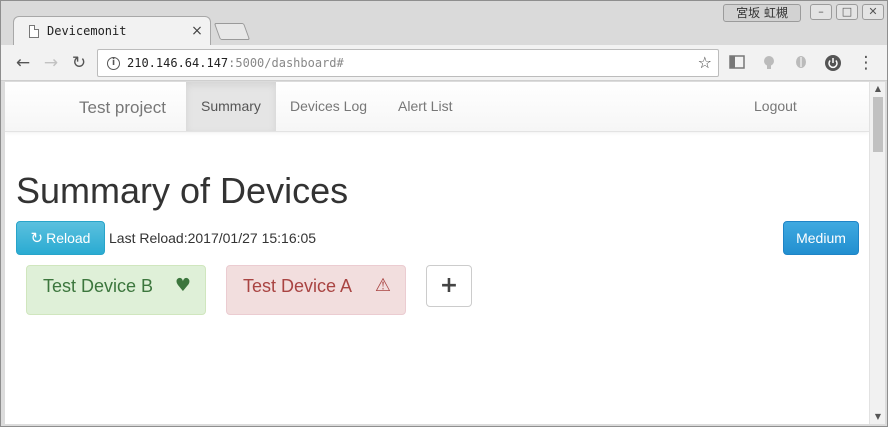 This screenshot has height=427, width=888. What do you see at coordinates (182, 190) in the screenshot?
I see `page-title: Summary of Devices` at bounding box center [182, 190].